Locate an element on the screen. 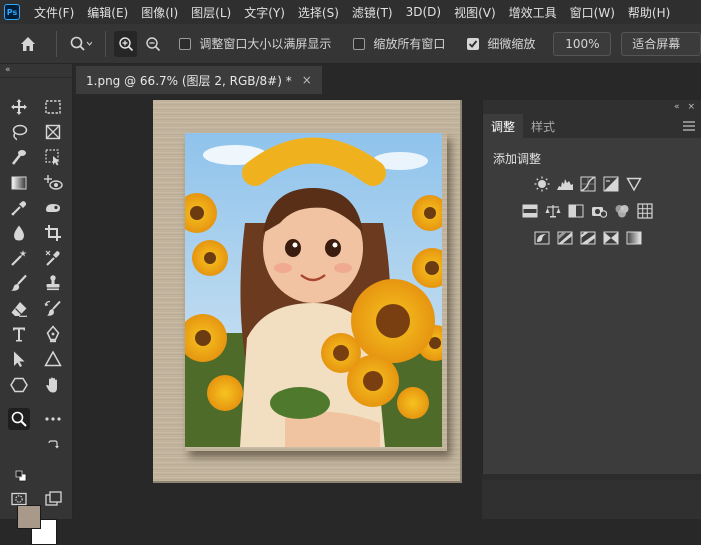  checkbox-box-checked is located at coordinates (473, 43).